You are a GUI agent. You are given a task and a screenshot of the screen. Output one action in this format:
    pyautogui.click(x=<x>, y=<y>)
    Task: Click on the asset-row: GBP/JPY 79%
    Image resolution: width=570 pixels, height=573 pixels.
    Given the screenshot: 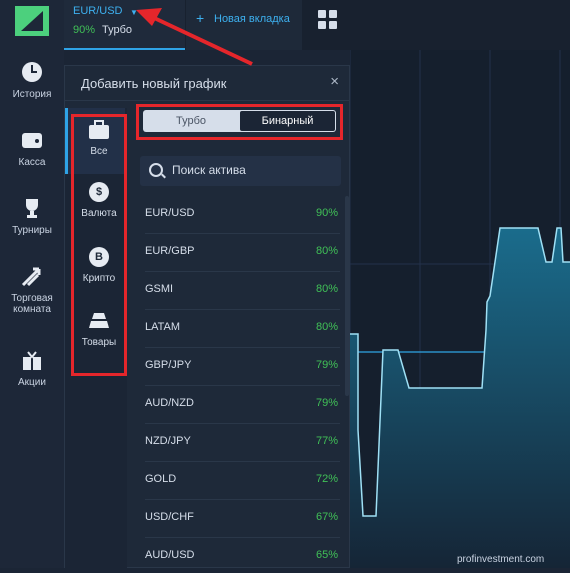 What is the action you would take?
    pyautogui.click(x=242, y=367)
    